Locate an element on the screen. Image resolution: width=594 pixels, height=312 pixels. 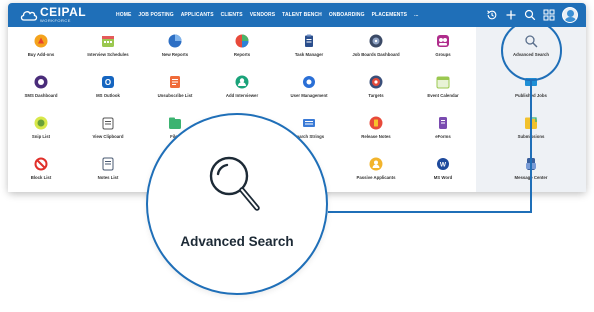
advanced-search-callout-label: Advanced Search is located at coordinates (237, 241).